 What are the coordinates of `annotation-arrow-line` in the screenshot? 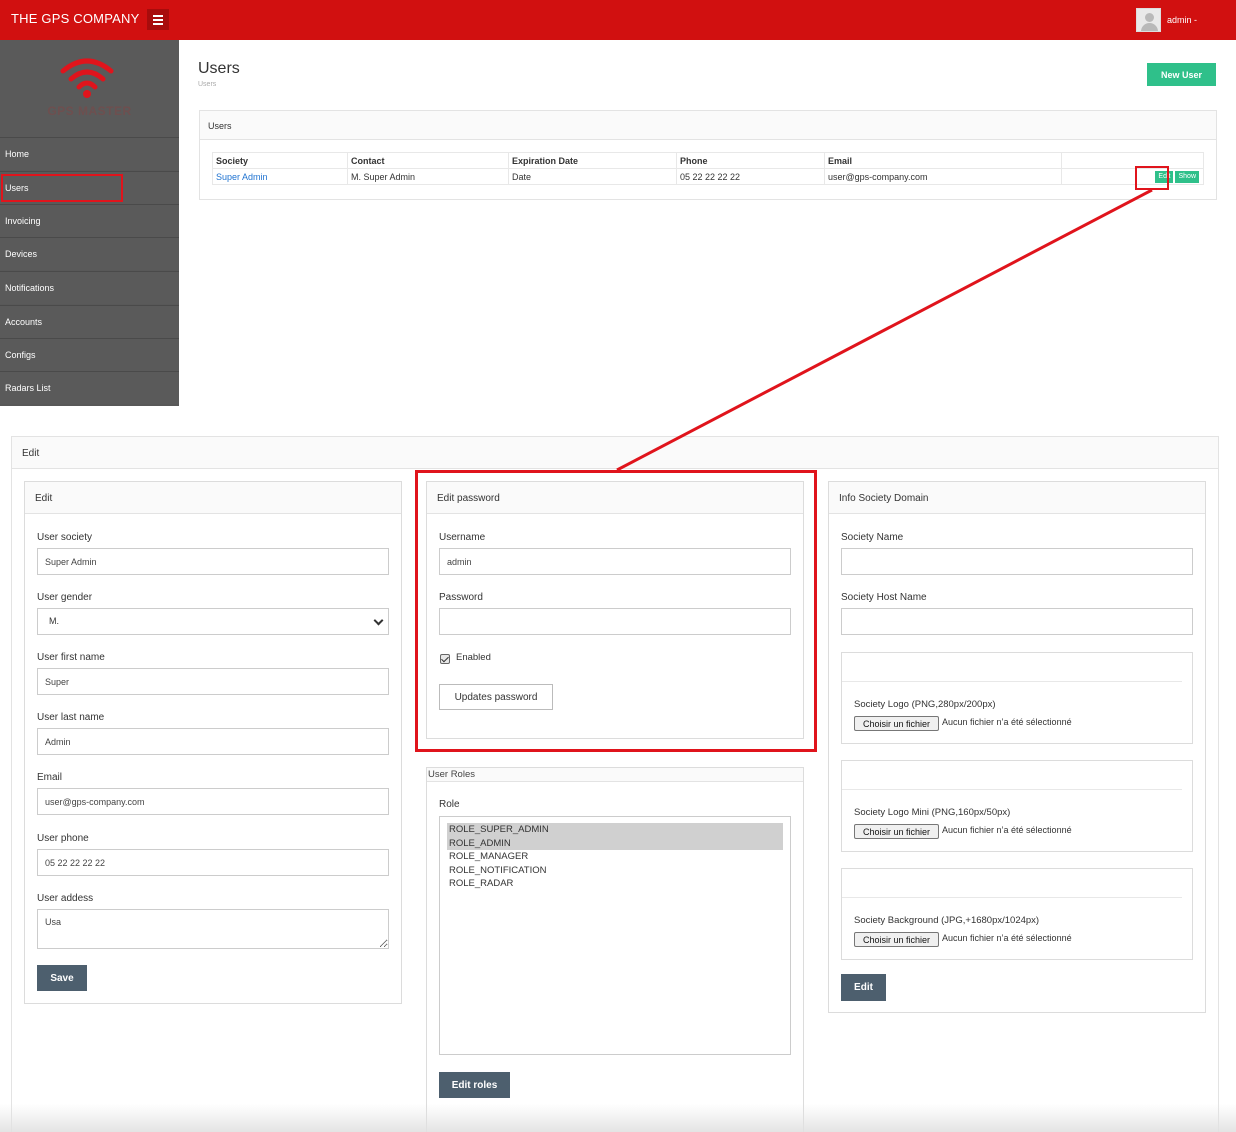 It's located at (884, 330).